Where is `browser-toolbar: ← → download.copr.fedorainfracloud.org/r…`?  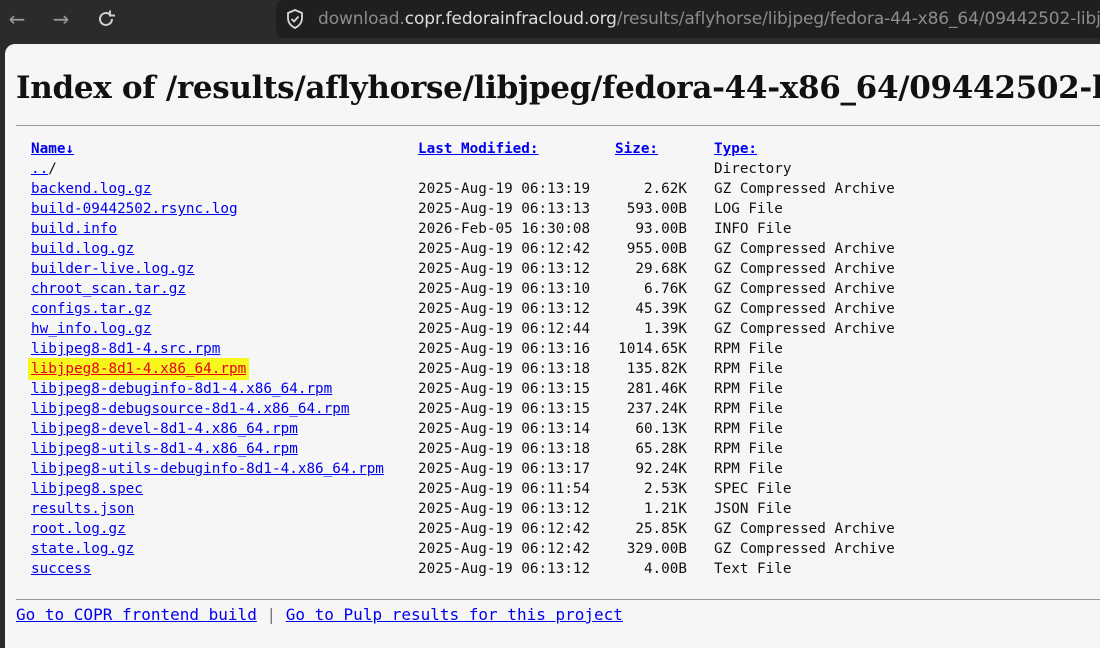 browser-toolbar: ← → download.copr.fedorainfracloud.org/r… is located at coordinates (550, 22).